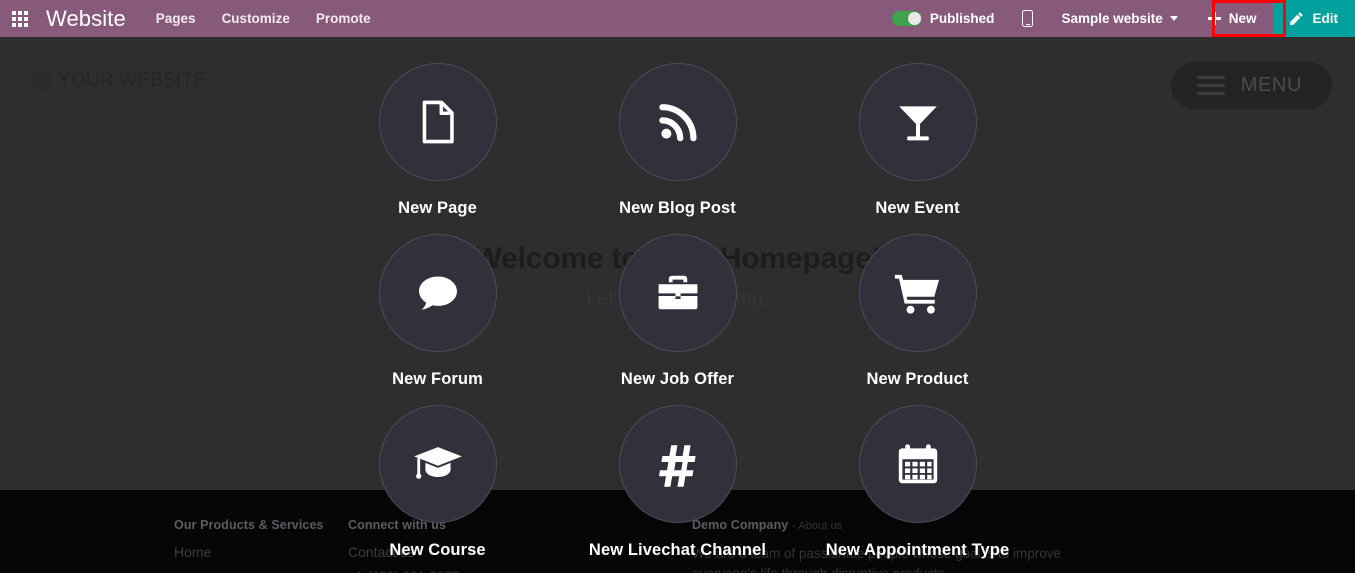 The width and height of the screenshot is (1355, 573). I want to click on shopping-cart-icon, so click(916, 294).